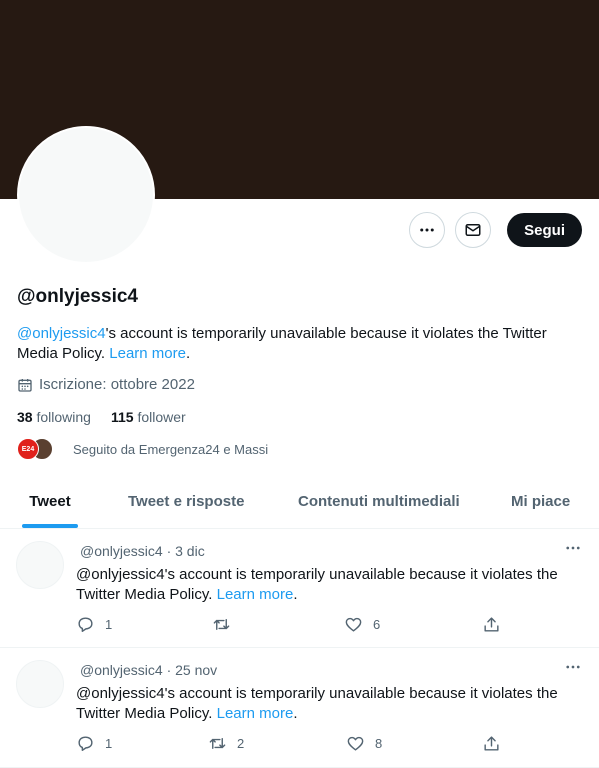  Describe the element at coordinates (171, 449) in the screenshot. I see `followed-by-label: Seguito da Emergenza24 e Massi` at that location.